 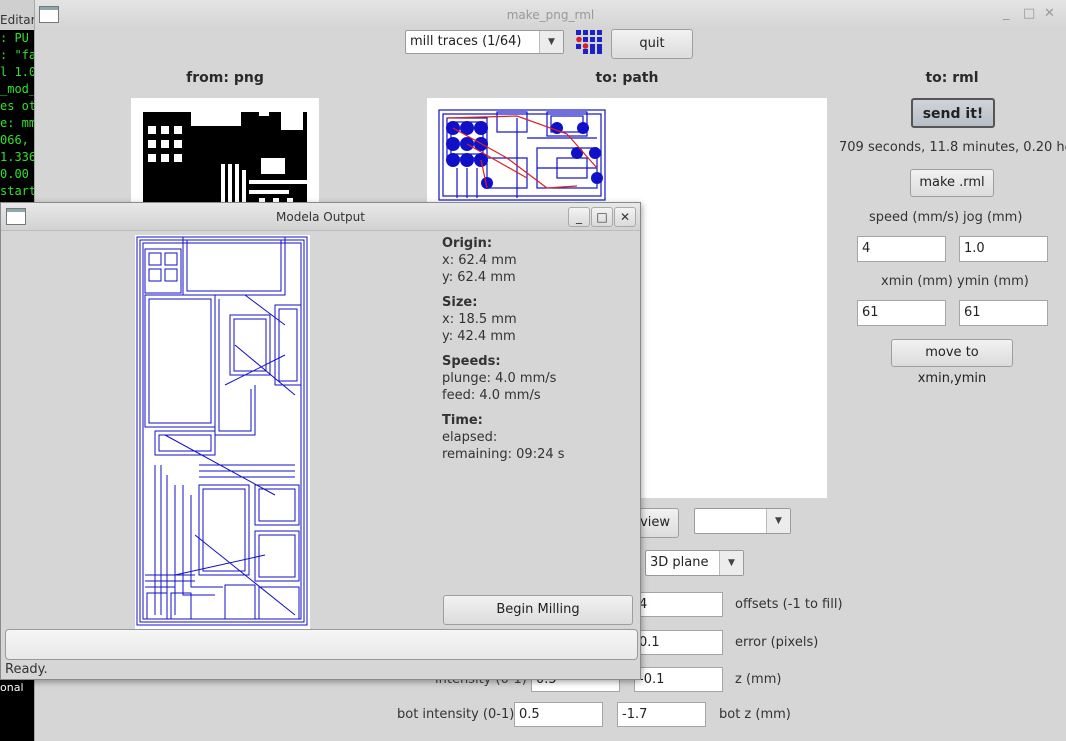 I want to click on png-image, so click(x=226, y=153).